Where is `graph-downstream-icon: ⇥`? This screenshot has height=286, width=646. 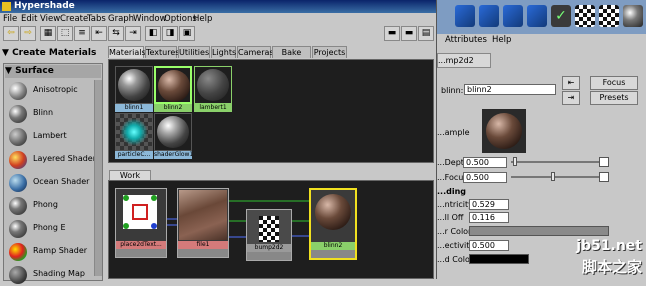 graph-downstream-icon: ⇥ is located at coordinates (133, 33).